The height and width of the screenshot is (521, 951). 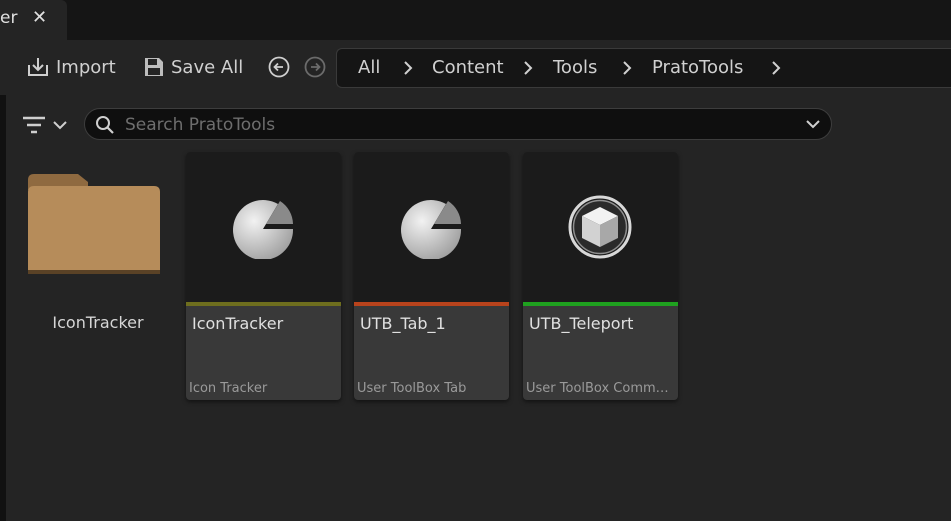 What do you see at coordinates (813, 124) in the screenshot?
I see `chevron-down-icon` at bounding box center [813, 124].